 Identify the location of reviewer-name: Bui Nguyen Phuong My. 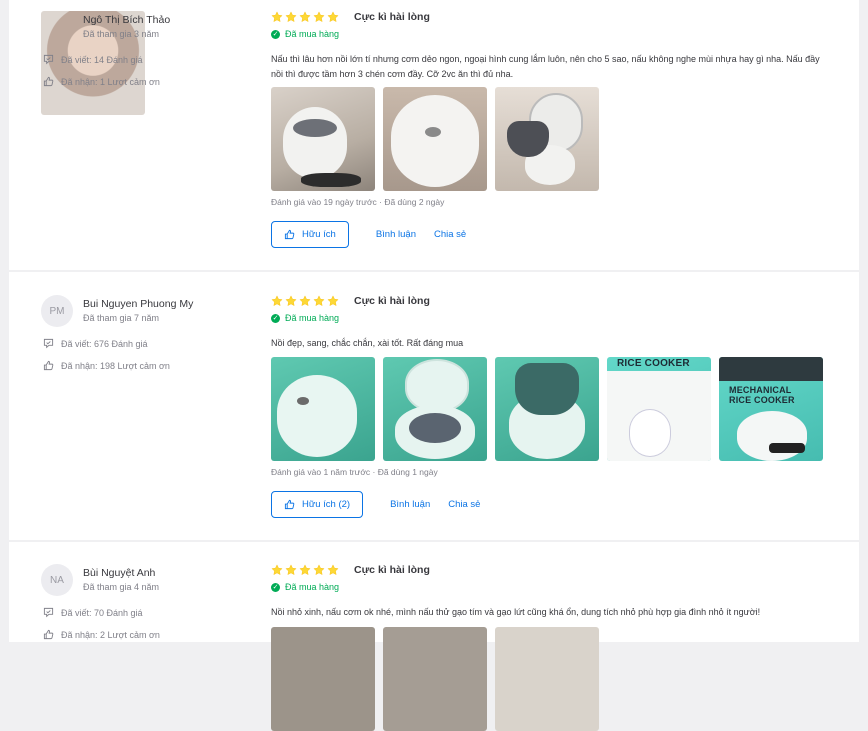
(138, 304).